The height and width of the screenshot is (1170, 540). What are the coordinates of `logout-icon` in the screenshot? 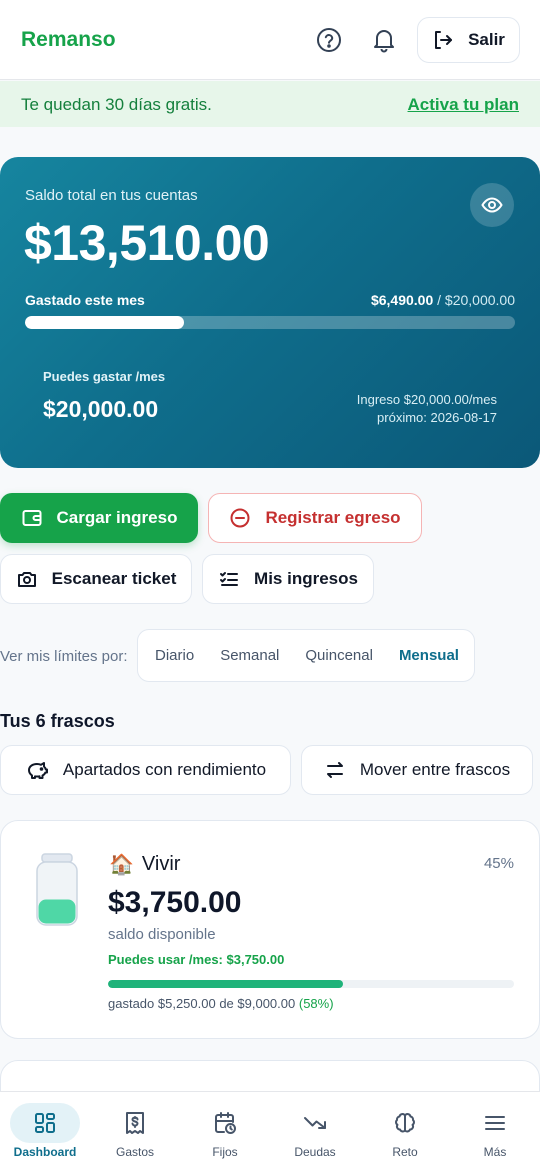 It's located at (444, 40).